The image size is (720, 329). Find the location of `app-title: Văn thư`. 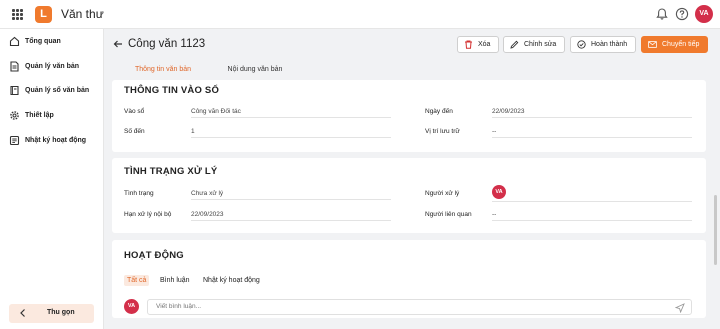

app-title: Văn thư is located at coordinates (82, 14).